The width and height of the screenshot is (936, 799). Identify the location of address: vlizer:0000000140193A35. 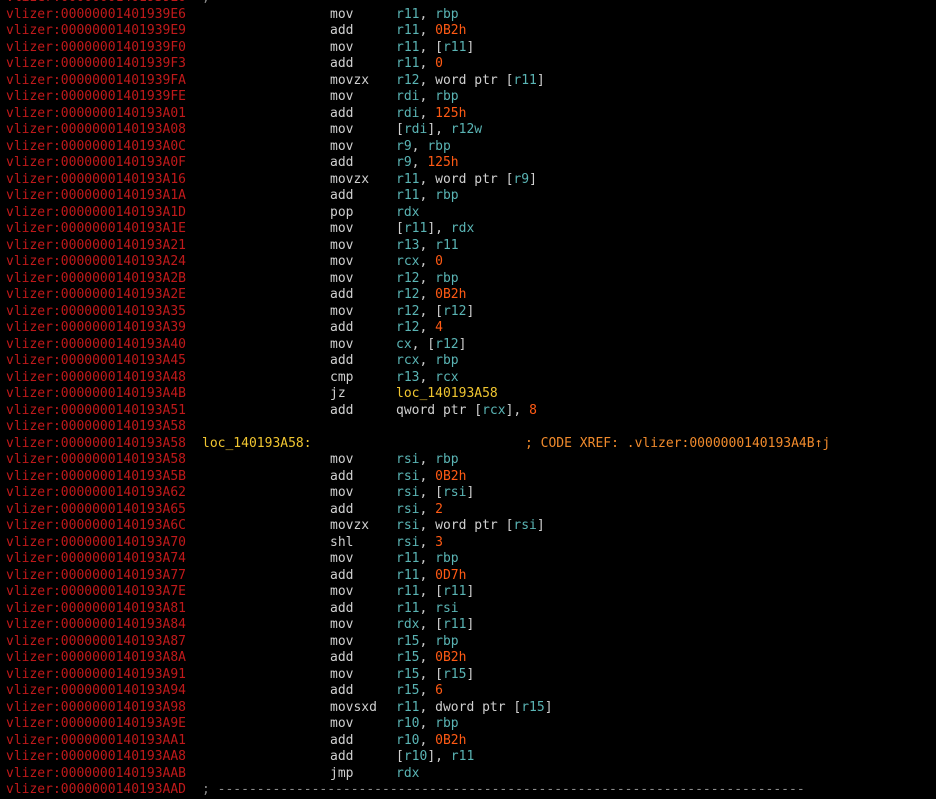
(96, 312).